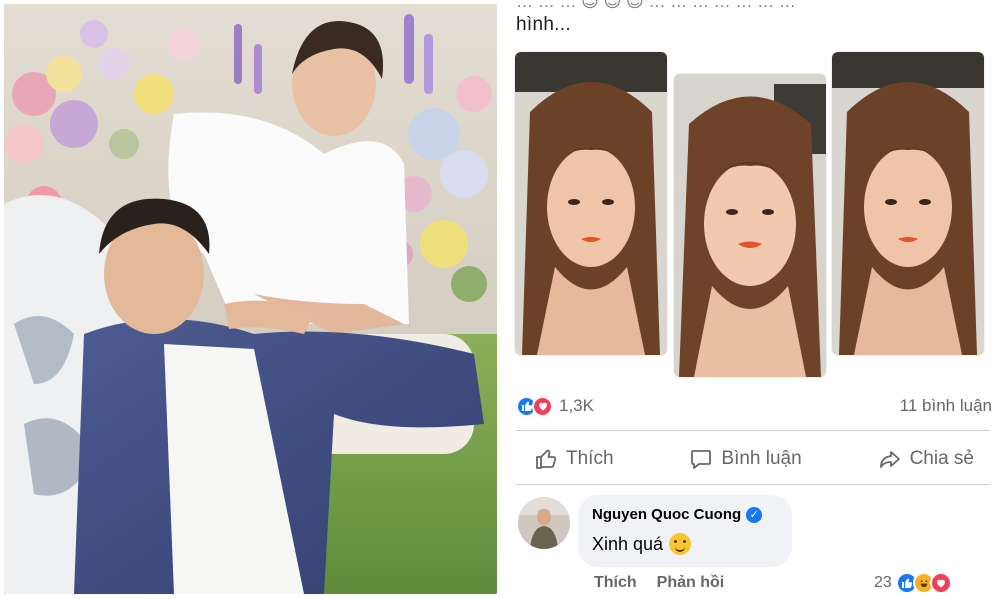 This screenshot has width=999, height=599. Describe the element at coordinates (923, 583) in the screenshot. I see `comment-reaction-icons` at that location.